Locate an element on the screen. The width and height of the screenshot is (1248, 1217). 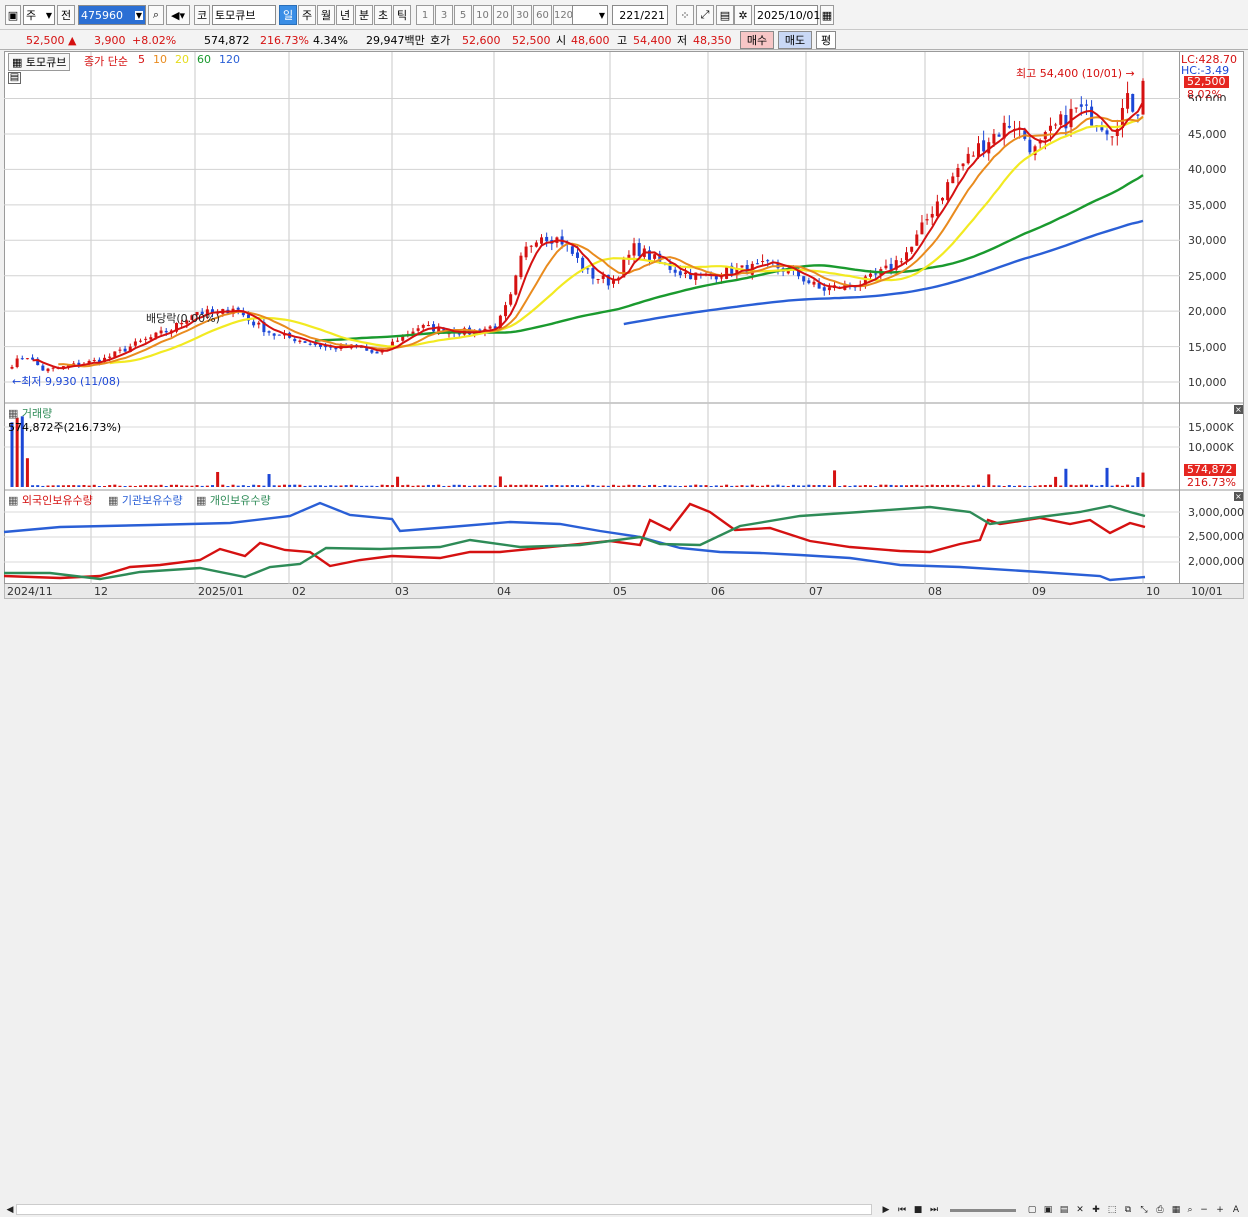
copy-icon: ⧉ is located at coordinates (1128, 1210).